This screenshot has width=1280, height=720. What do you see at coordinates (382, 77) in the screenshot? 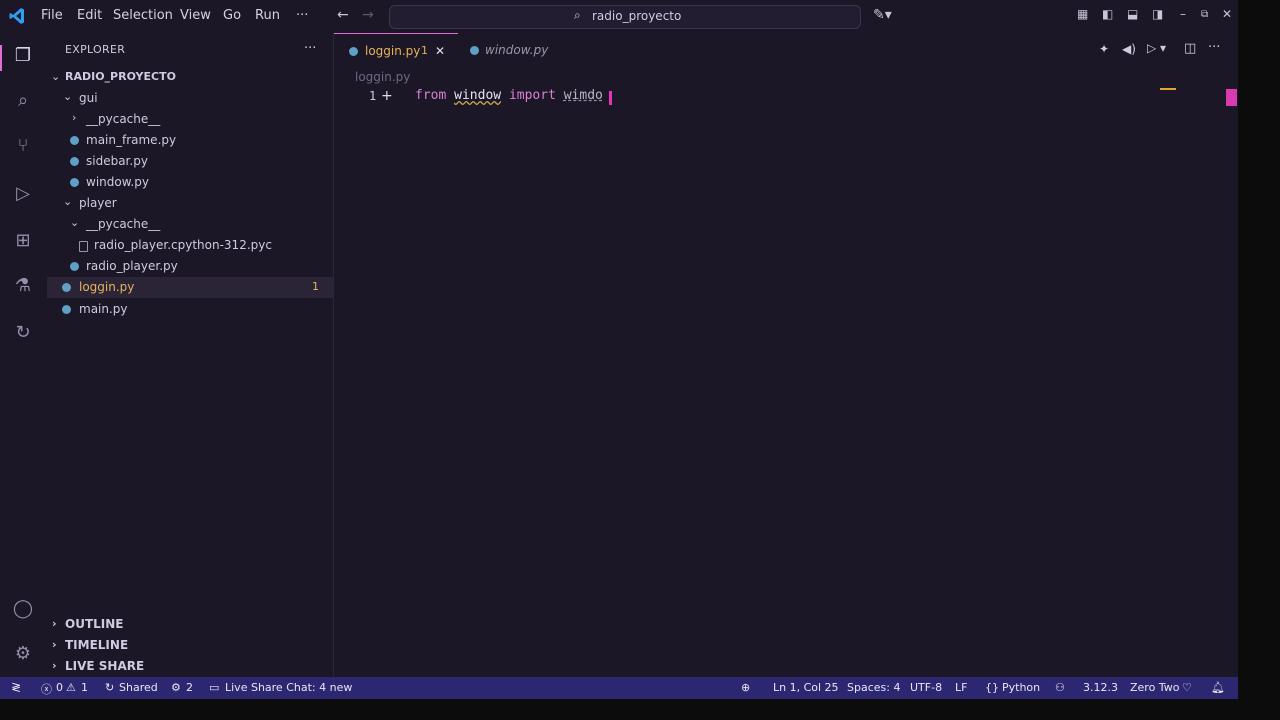
I see `breadcrumb: loggin.py` at bounding box center [382, 77].